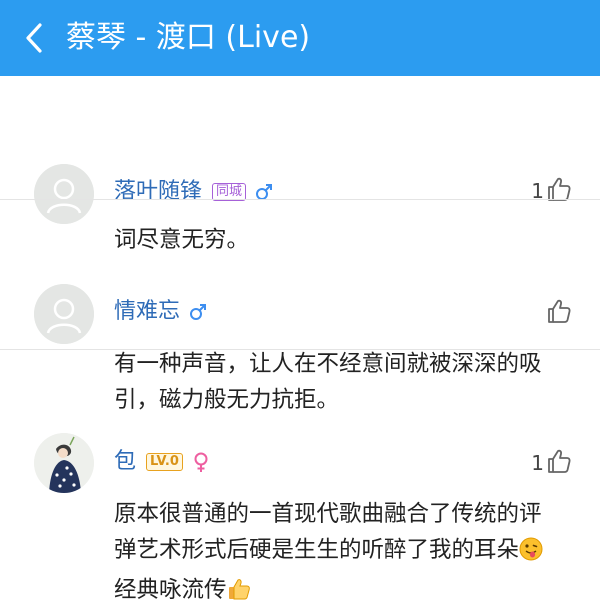 This screenshot has height=612, width=600. What do you see at coordinates (198, 312) in the screenshot?
I see `male-icon` at bounding box center [198, 312].